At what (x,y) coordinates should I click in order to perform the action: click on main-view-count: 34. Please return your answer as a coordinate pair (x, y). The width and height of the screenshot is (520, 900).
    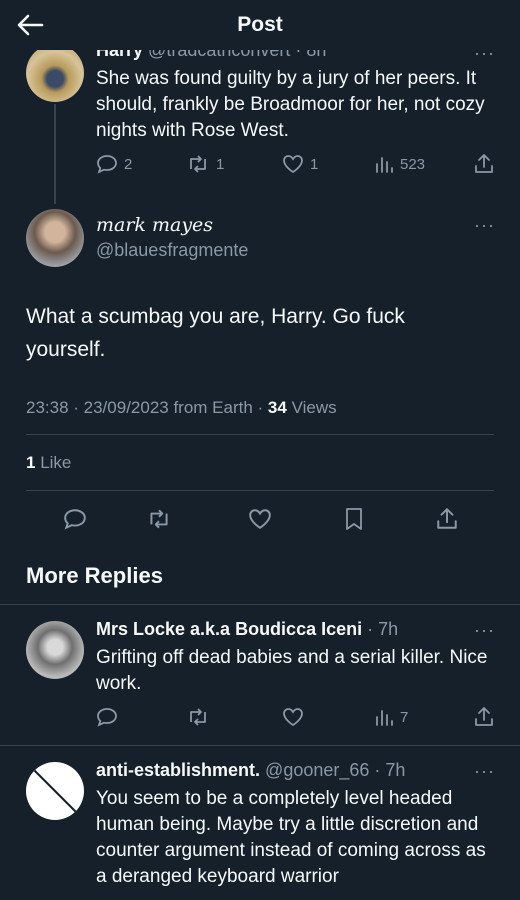
    Looking at the image, I should click on (277, 407).